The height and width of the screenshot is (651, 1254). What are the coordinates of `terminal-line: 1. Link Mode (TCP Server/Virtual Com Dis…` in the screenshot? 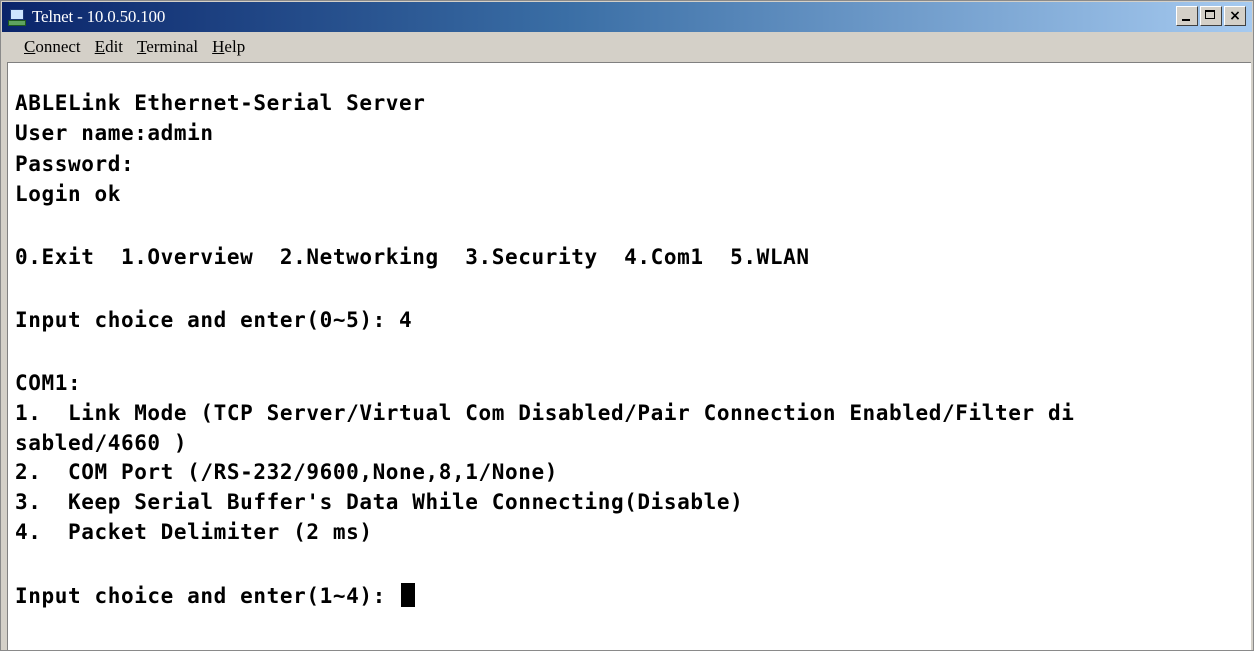 It's located at (545, 413).